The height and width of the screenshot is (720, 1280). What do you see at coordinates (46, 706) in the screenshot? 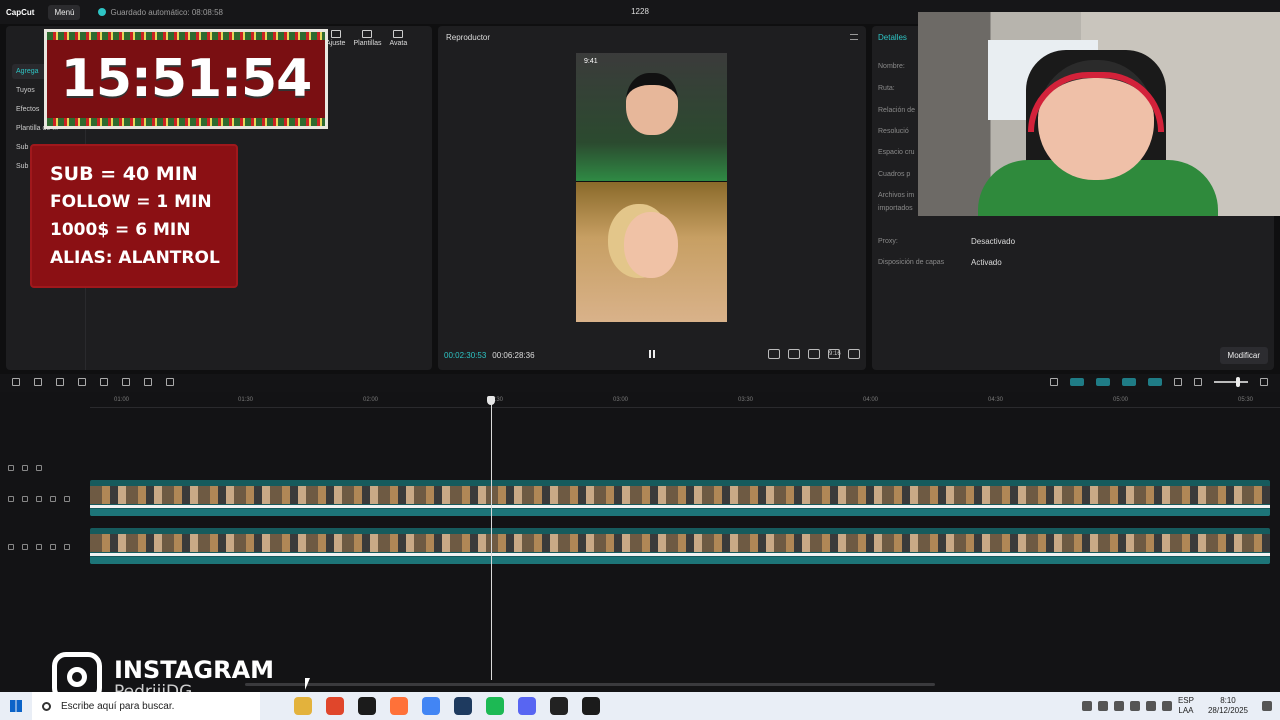
I see `search-icon` at bounding box center [46, 706].